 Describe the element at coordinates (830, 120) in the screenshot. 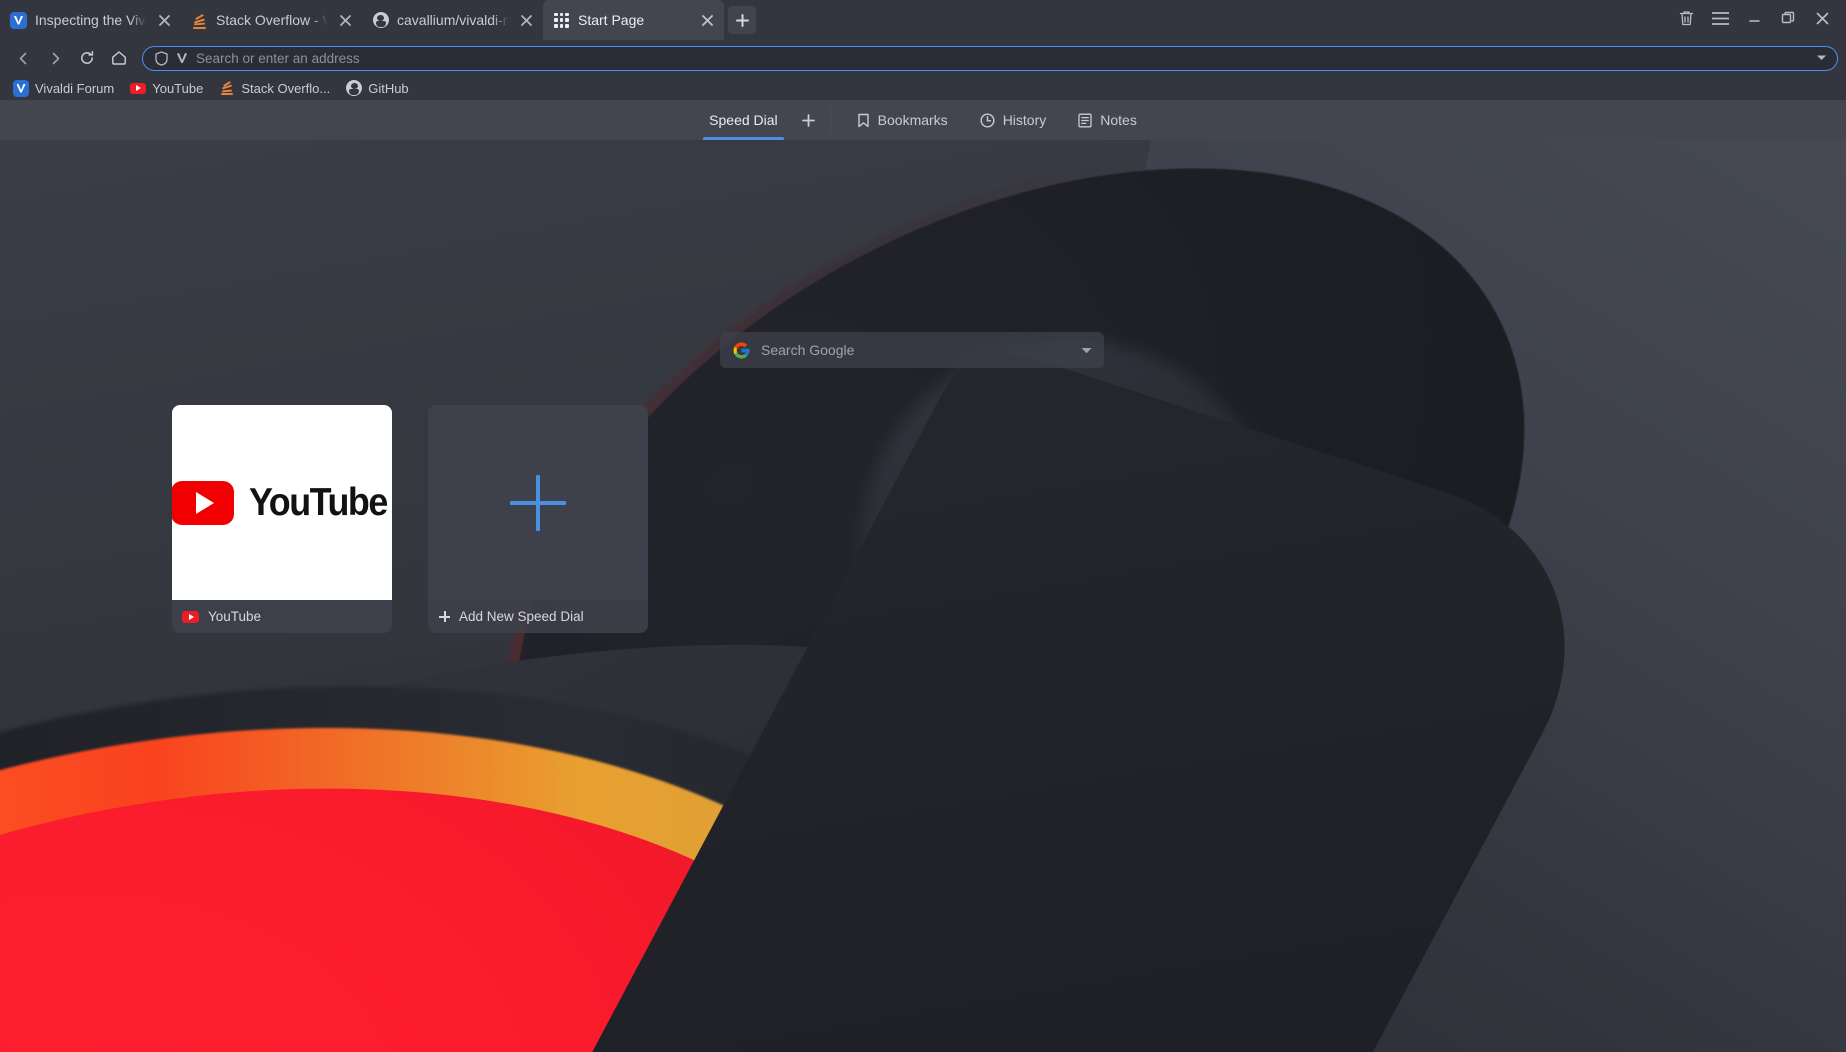

I see `nav-divider` at that location.